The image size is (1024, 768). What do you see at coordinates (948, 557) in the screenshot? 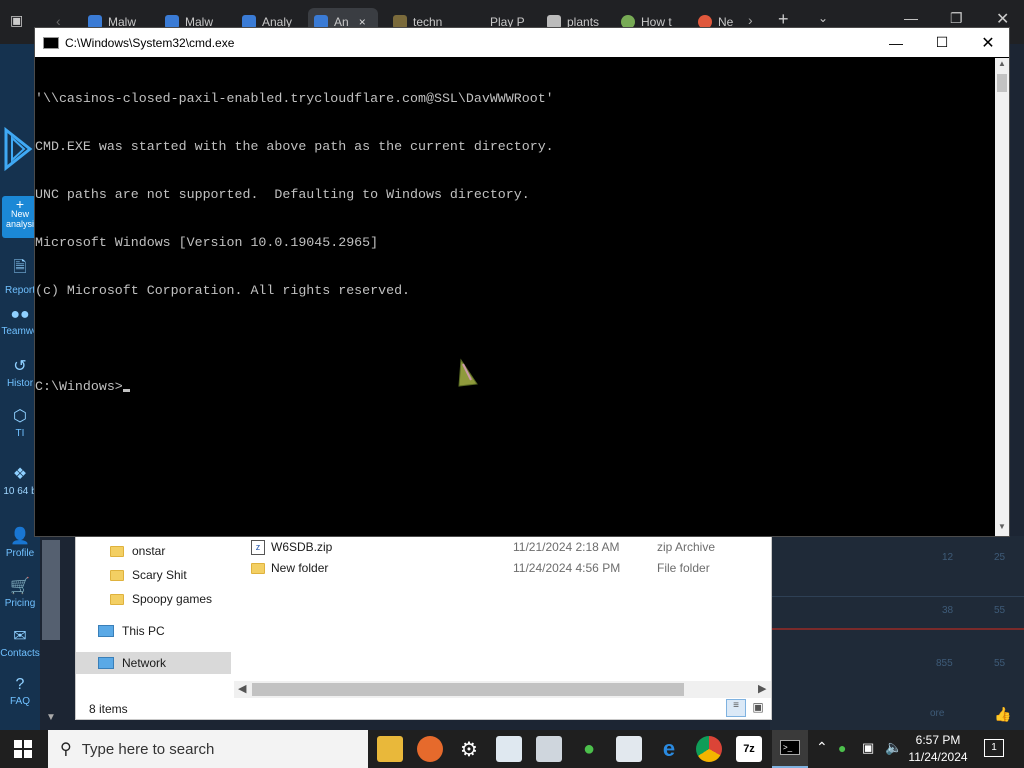
I see `table-cell: 12` at bounding box center [948, 557].